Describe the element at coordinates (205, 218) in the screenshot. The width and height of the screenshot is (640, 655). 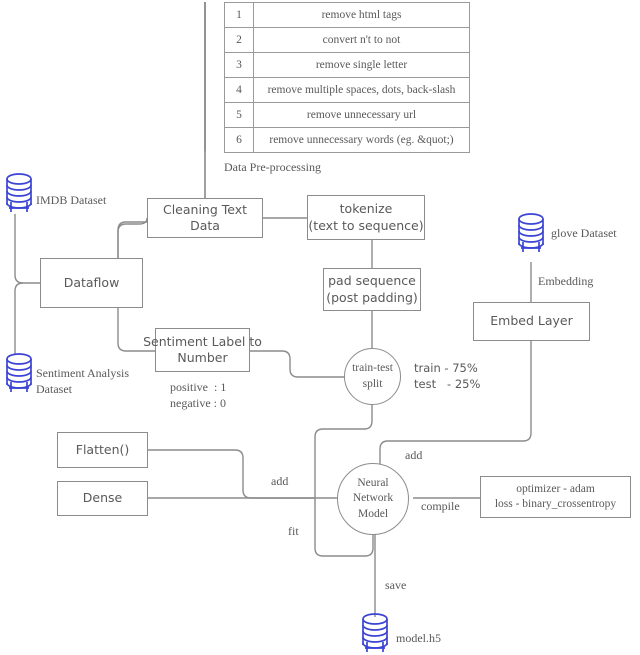
I see `node-cleaning-text-data: Cleaning Text Data` at that location.